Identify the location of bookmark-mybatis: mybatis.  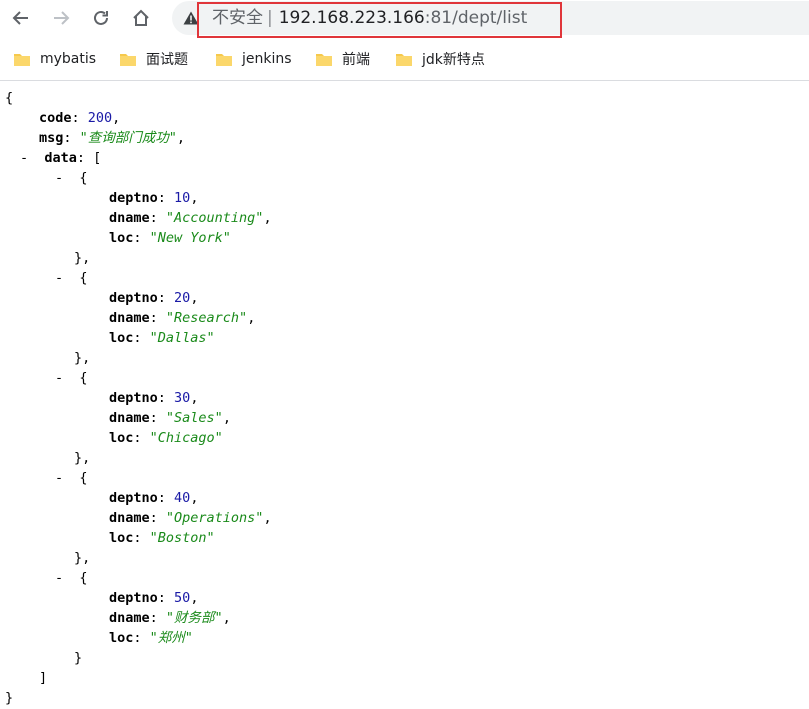
(55, 59).